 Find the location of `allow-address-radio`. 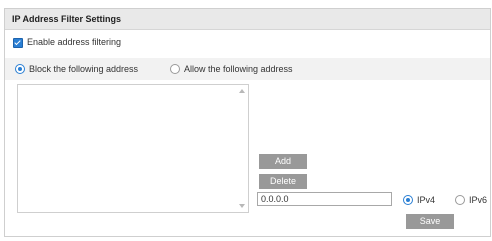

allow-address-radio is located at coordinates (175, 69).